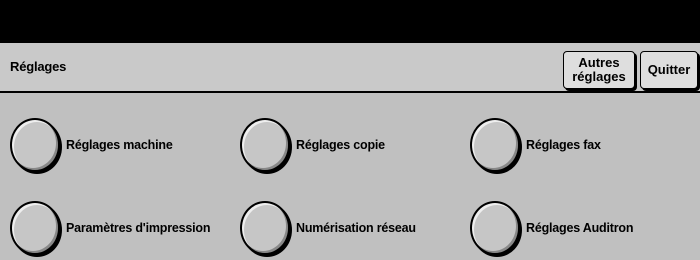  I want to click on quit-button: Quitter, so click(669, 70).